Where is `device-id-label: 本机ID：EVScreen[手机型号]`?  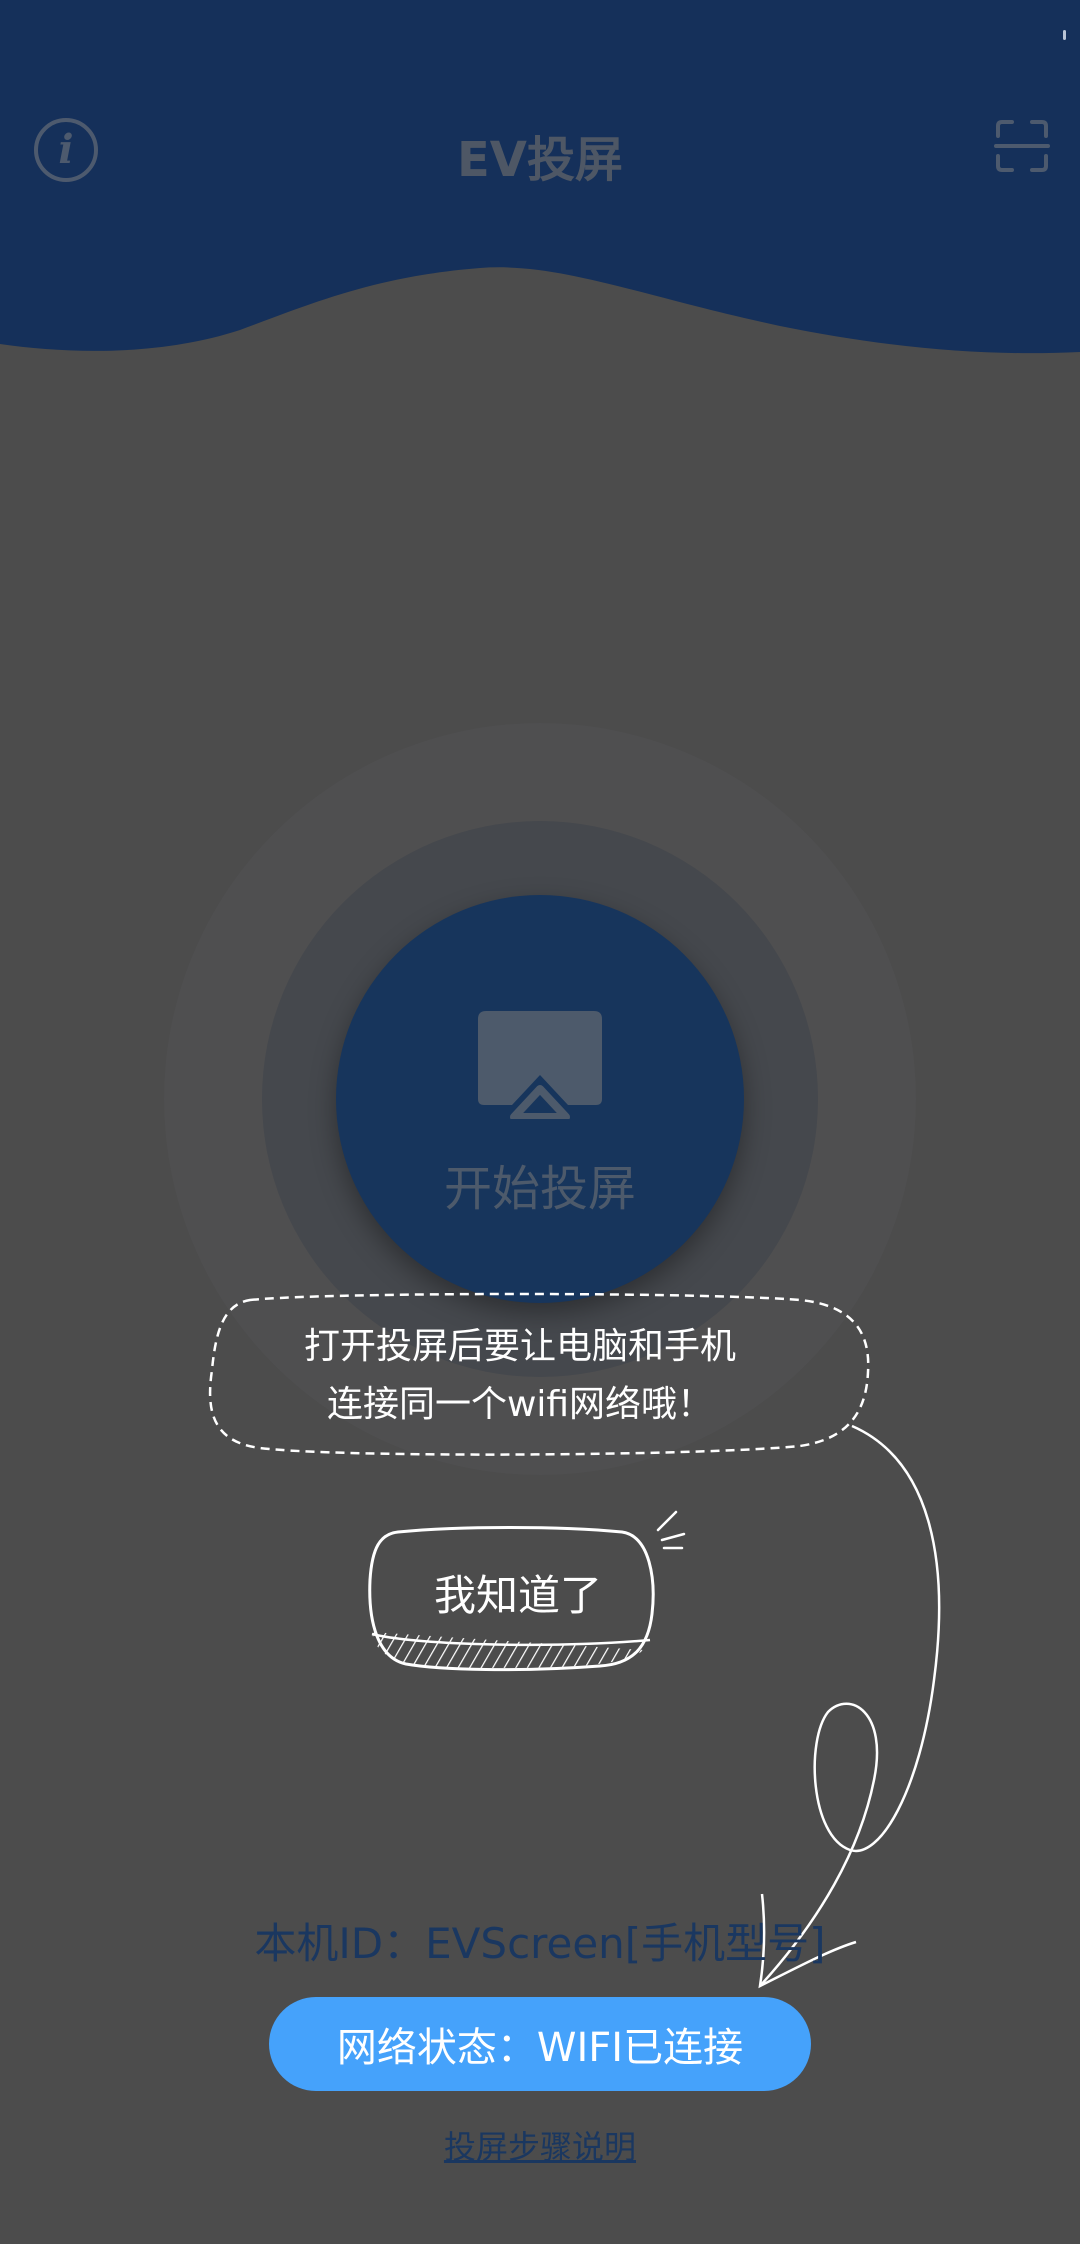
device-id-label: 本机ID：EVScreen[手机型号] is located at coordinates (540, 1943).